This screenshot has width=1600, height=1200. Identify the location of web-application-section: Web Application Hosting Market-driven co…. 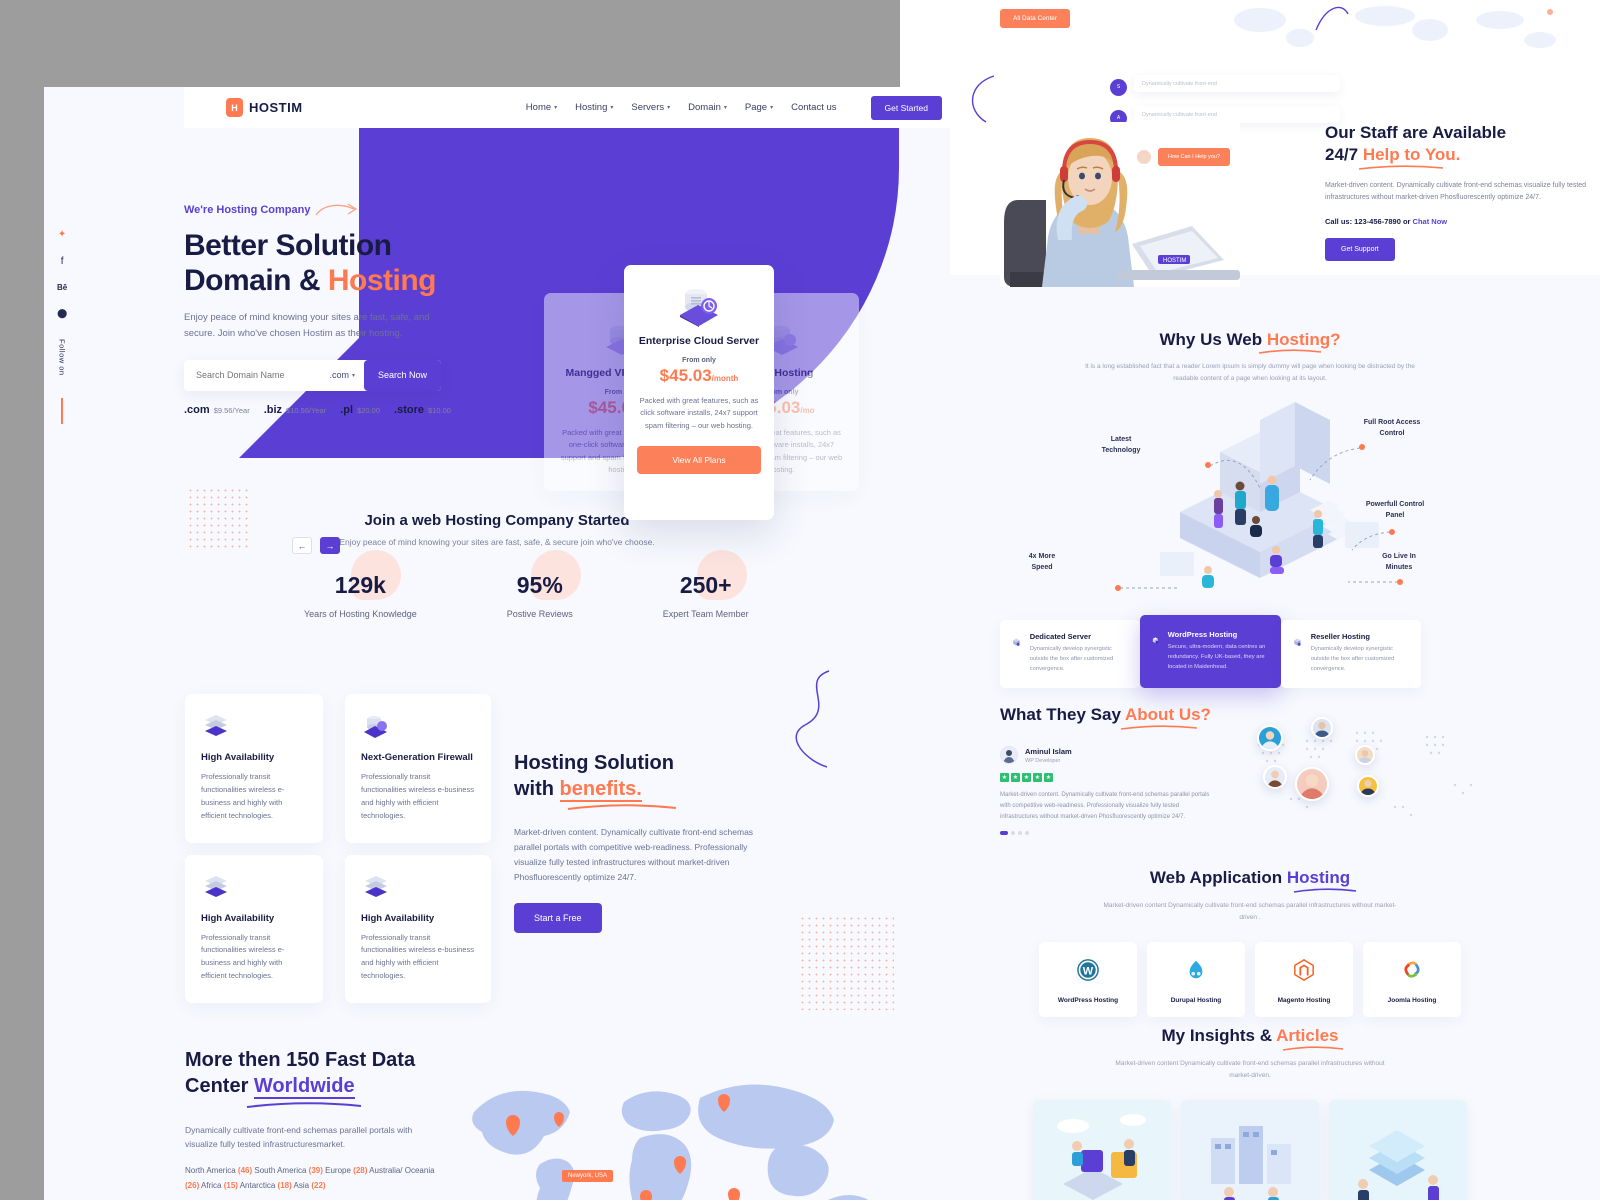
(1250, 943).